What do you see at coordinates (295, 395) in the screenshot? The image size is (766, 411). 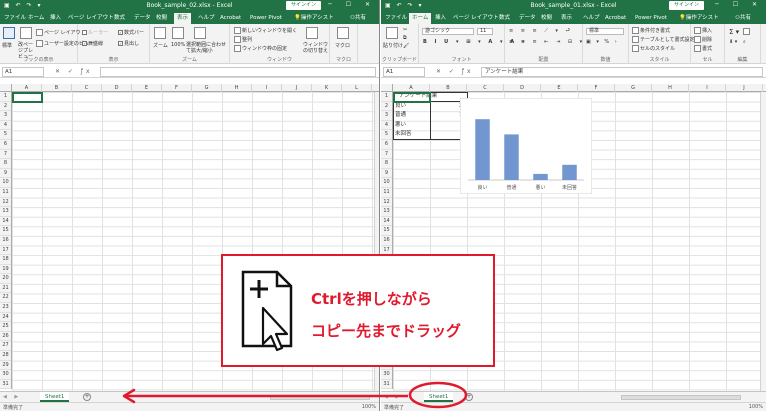 I see `drag-annotation-overlay` at bounding box center [295, 395].